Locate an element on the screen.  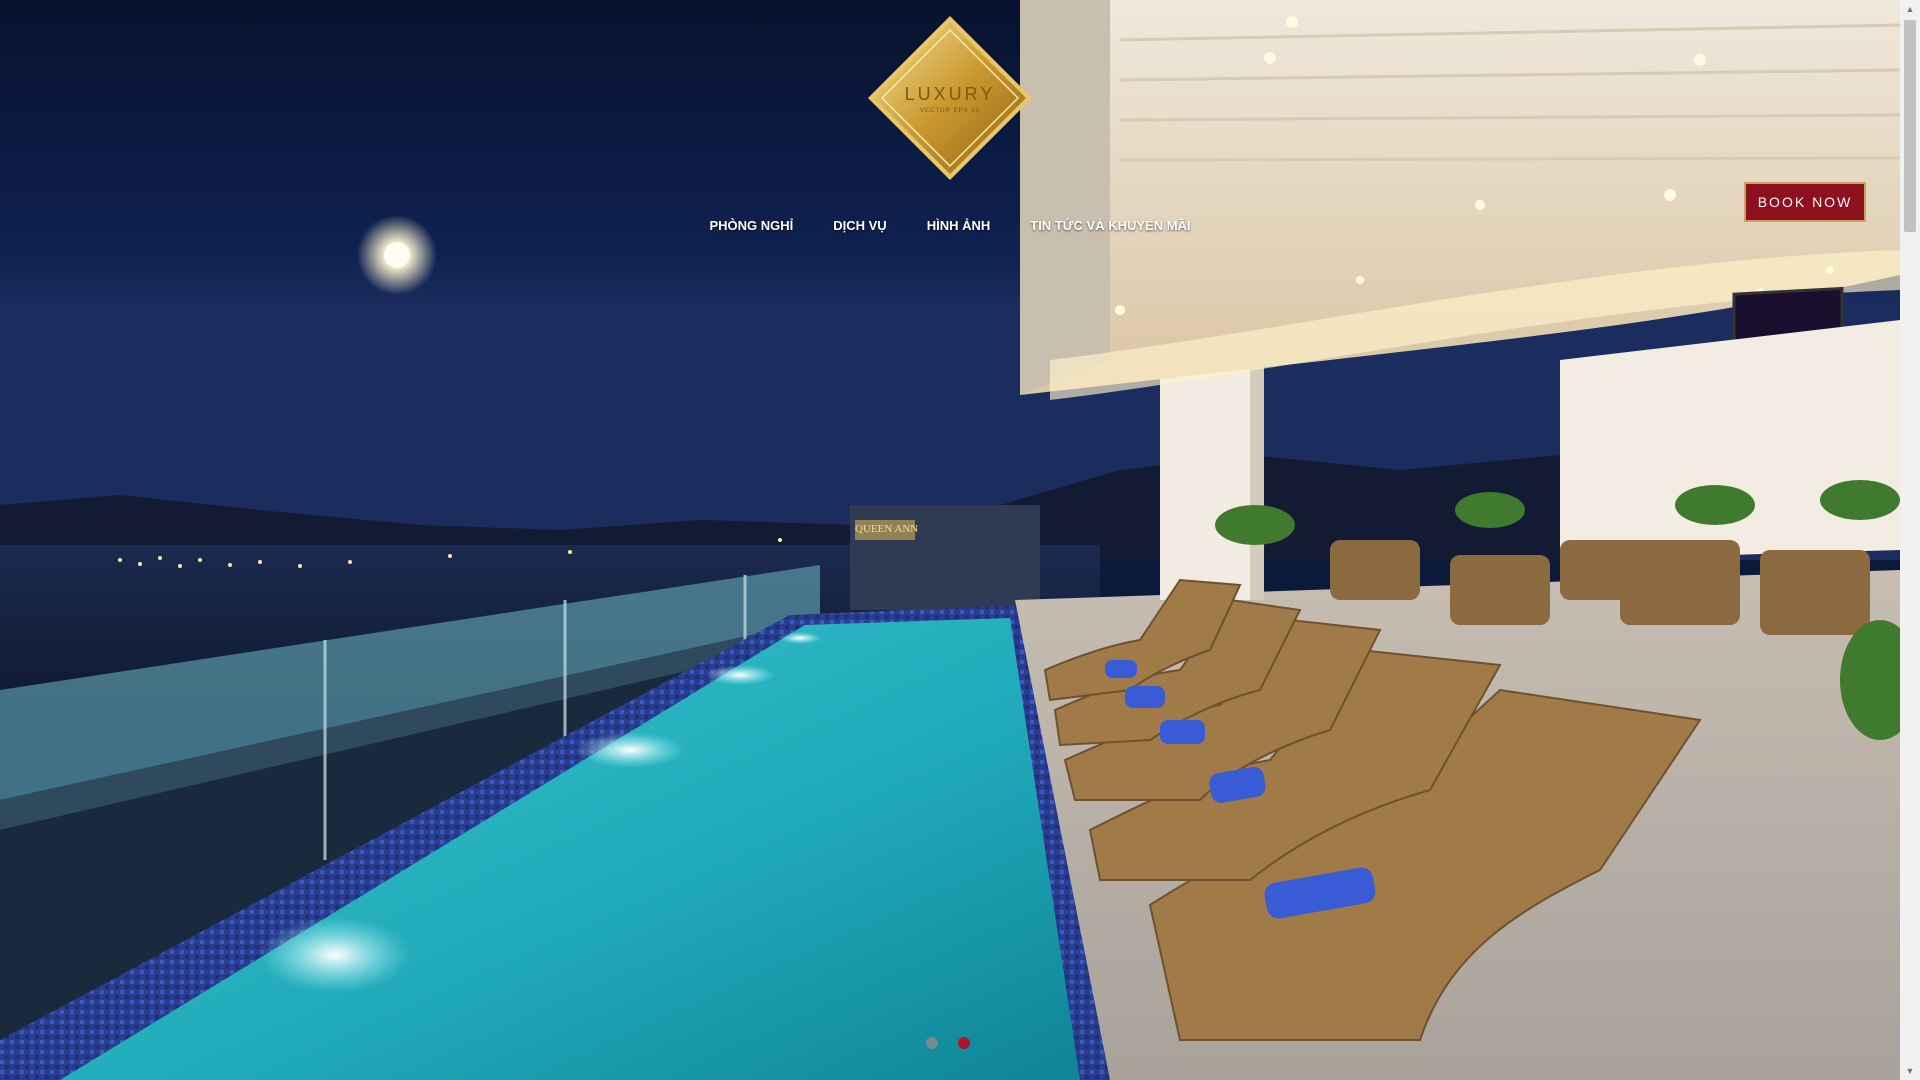
slider-pagination is located at coordinates (948, 1043).